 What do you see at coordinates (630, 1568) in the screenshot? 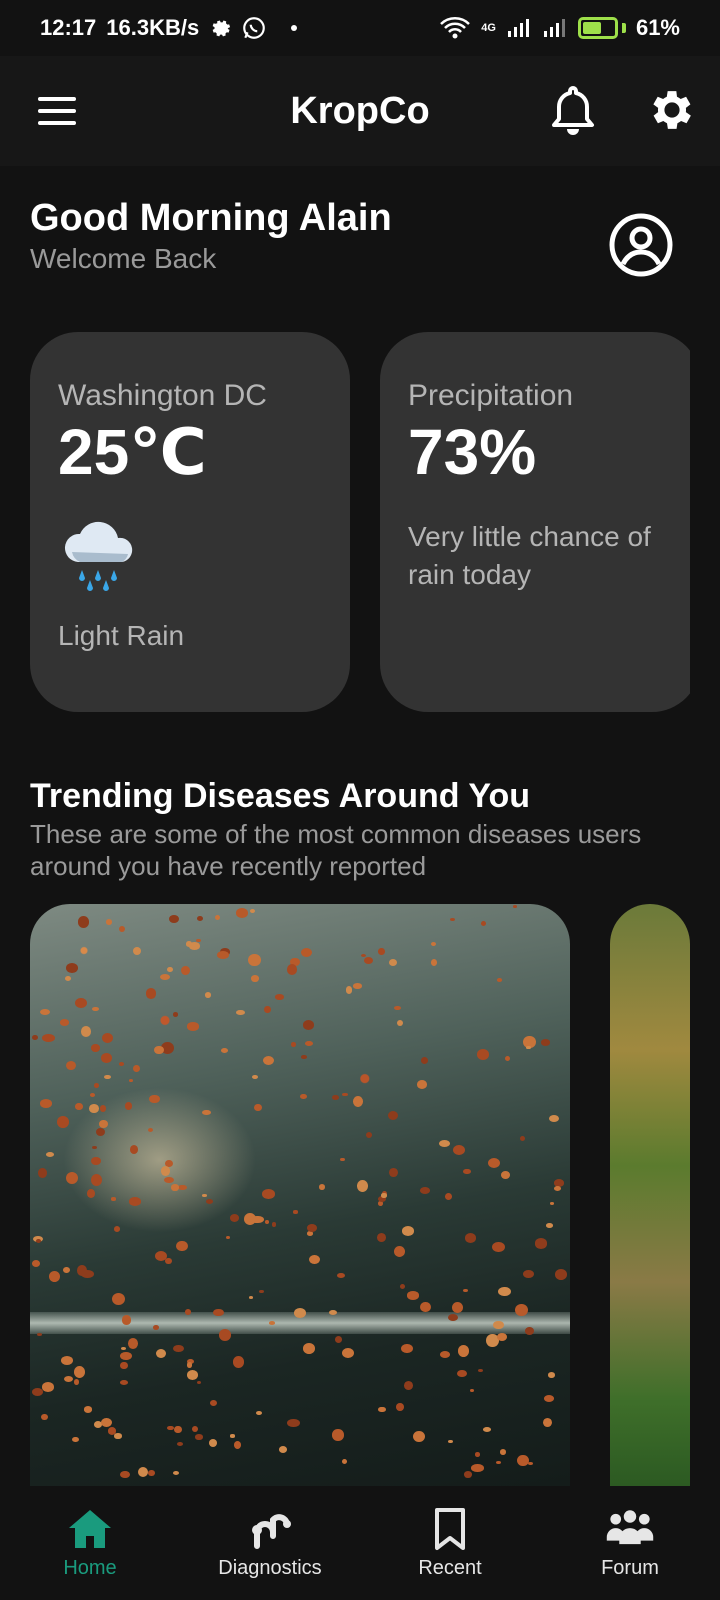
I see `nav-label-forum: Forum` at bounding box center [630, 1568].